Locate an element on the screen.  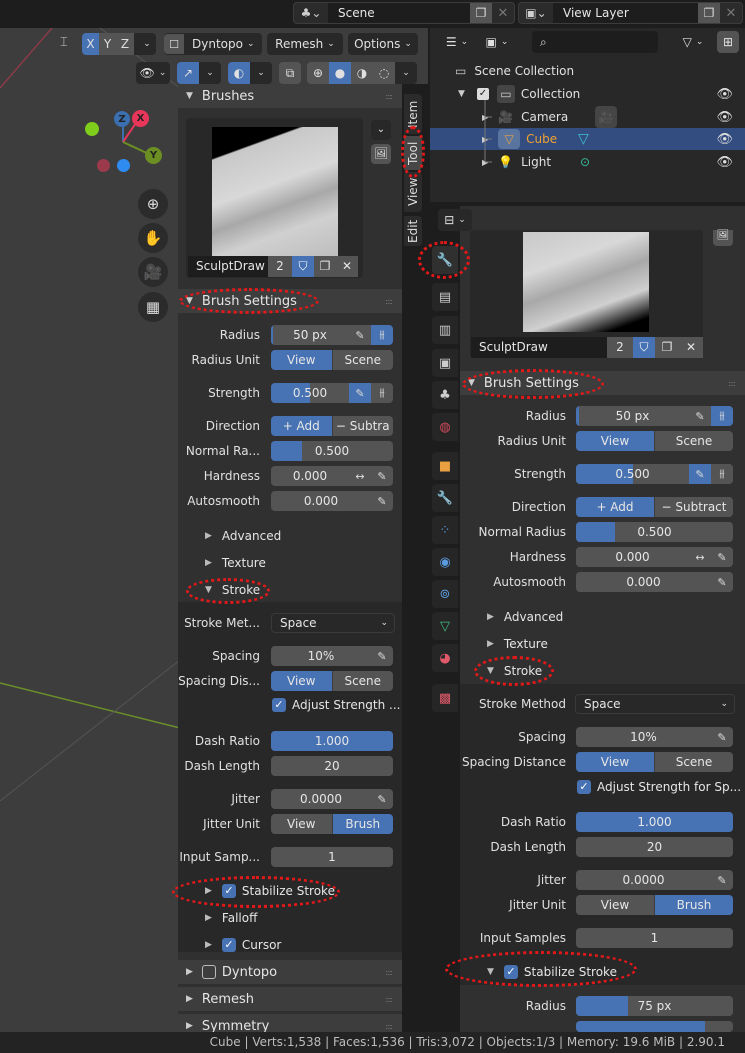
radius-unit-toggle: View Scene is located at coordinates (332, 360).